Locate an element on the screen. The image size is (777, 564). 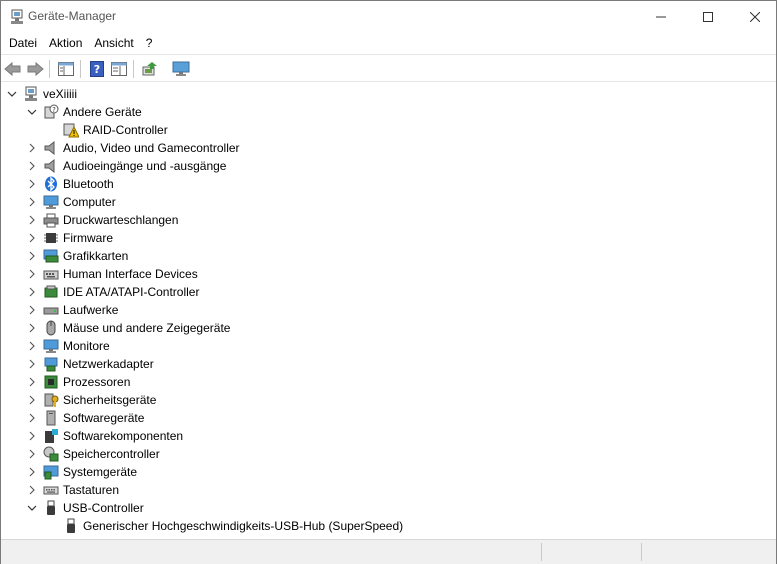
monitor-scan-icon is located at coordinates (181, 68).